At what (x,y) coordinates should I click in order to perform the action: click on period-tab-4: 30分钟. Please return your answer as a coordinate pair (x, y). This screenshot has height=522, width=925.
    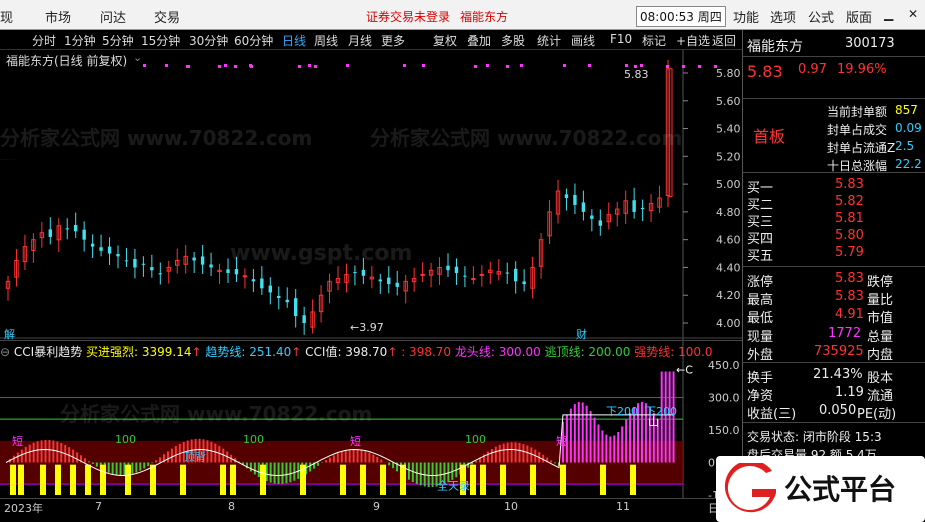
    Looking at the image, I should click on (208, 40).